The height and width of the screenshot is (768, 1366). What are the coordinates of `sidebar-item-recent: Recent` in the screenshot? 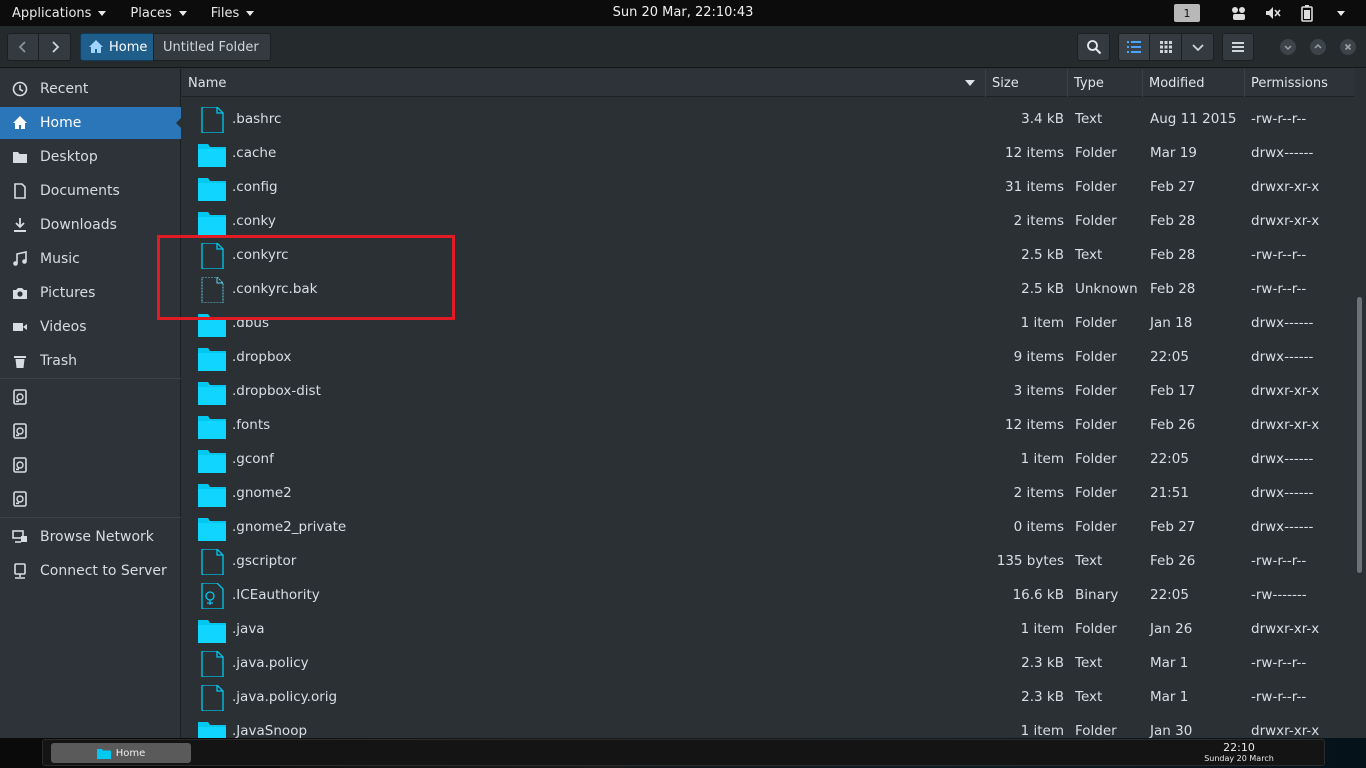 It's located at (90, 89).